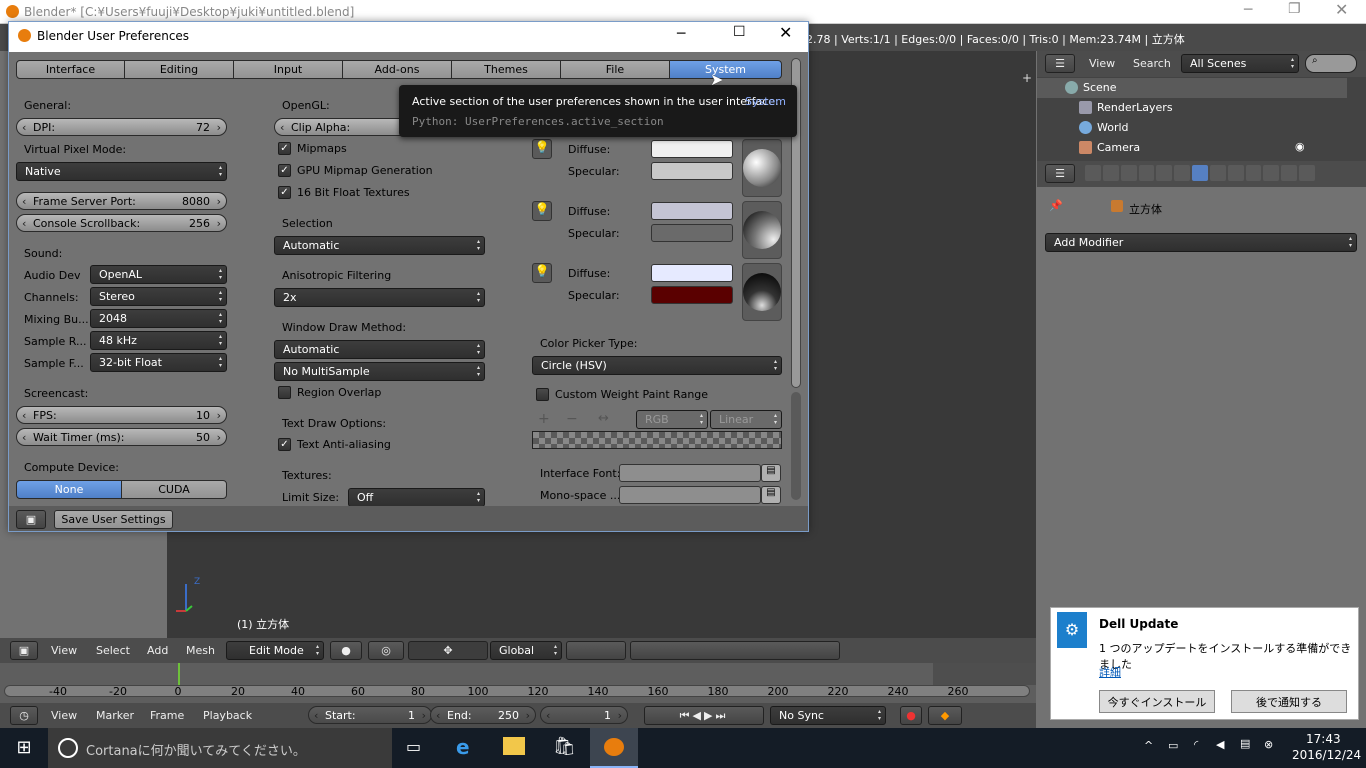 The width and height of the screenshot is (1366, 768). What do you see at coordinates (596, 650) in the screenshot?
I see `layer-buttons` at bounding box center [596, 650].